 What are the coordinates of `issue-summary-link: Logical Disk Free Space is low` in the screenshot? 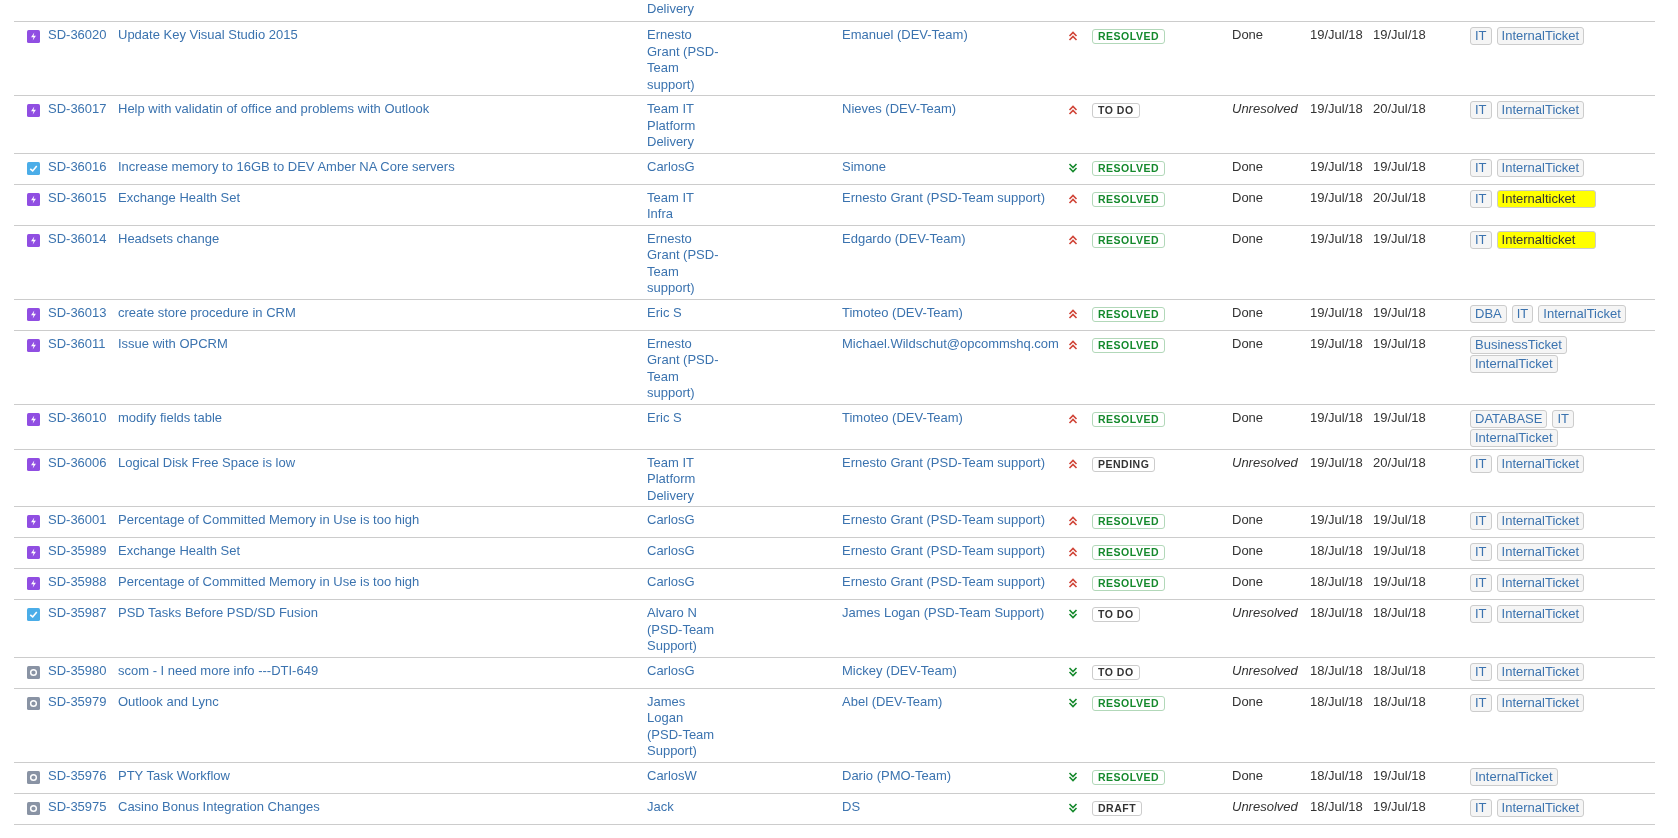 It's located at (380, 462).